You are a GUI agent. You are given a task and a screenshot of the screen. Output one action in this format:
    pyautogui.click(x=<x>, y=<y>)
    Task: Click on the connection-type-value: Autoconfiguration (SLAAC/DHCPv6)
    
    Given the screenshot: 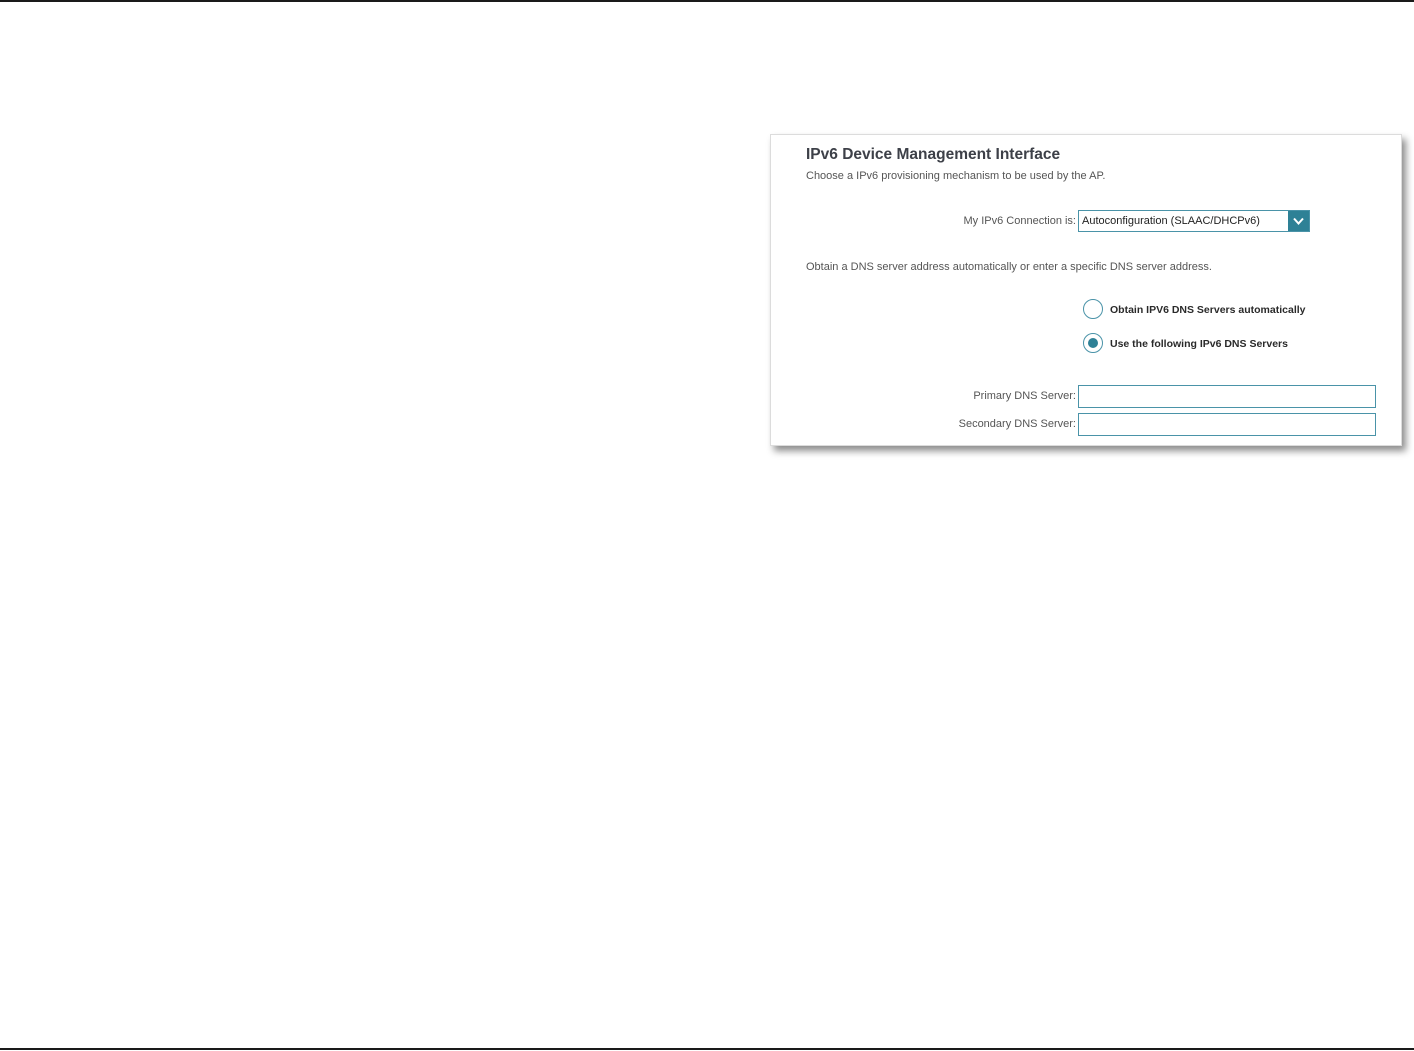 What is the action you would take?
    pyautogui.click(x=1171, y=221)
    